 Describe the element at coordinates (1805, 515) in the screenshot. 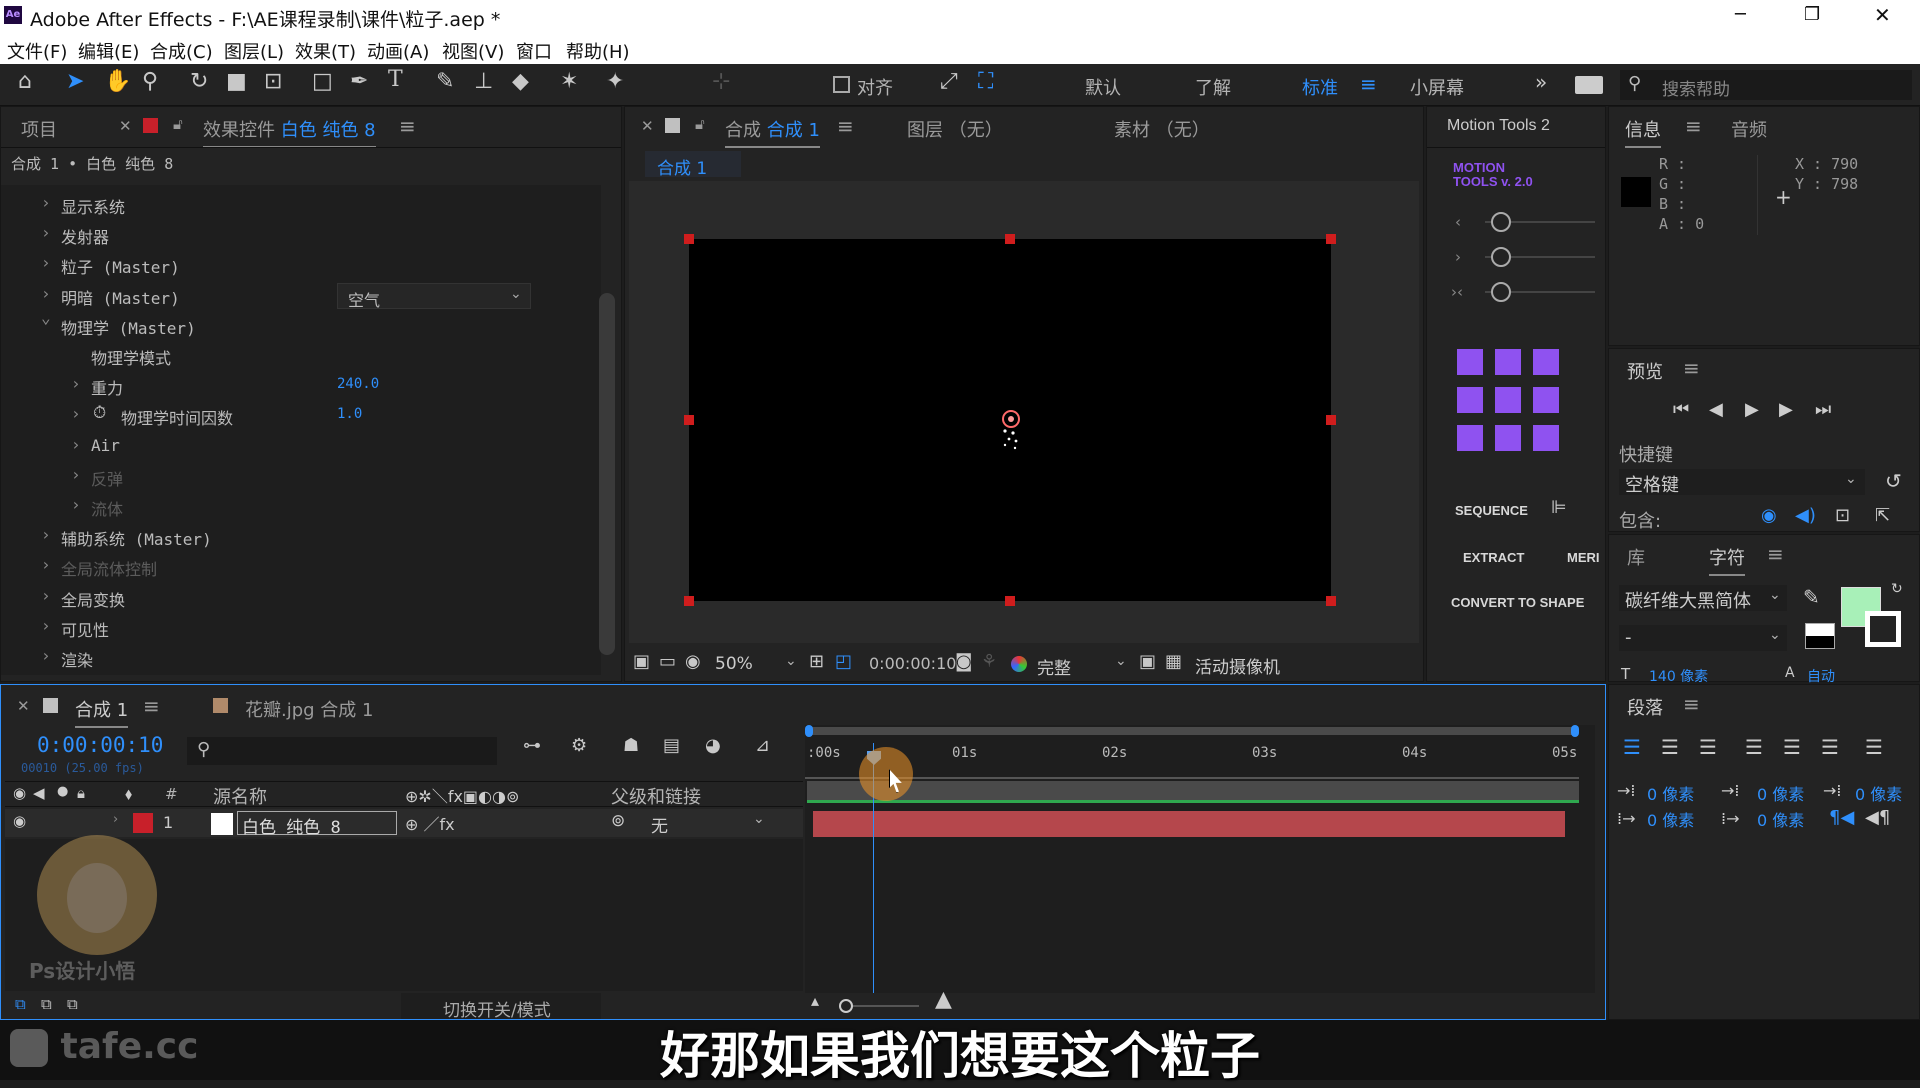

I see `speaker-icon: ◀︎)` at that location.